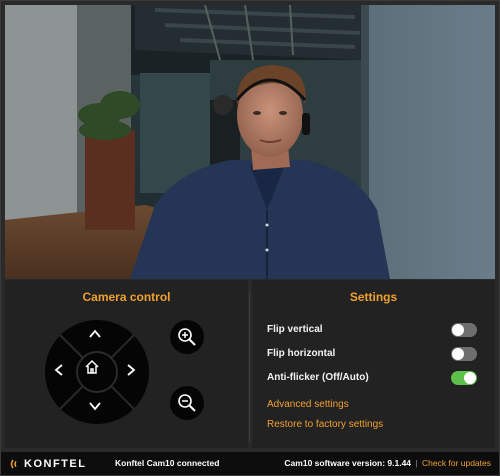 The height and width of the screenshot is (476, 500). I want to click on settings-title: Settings, so click(373, 297).